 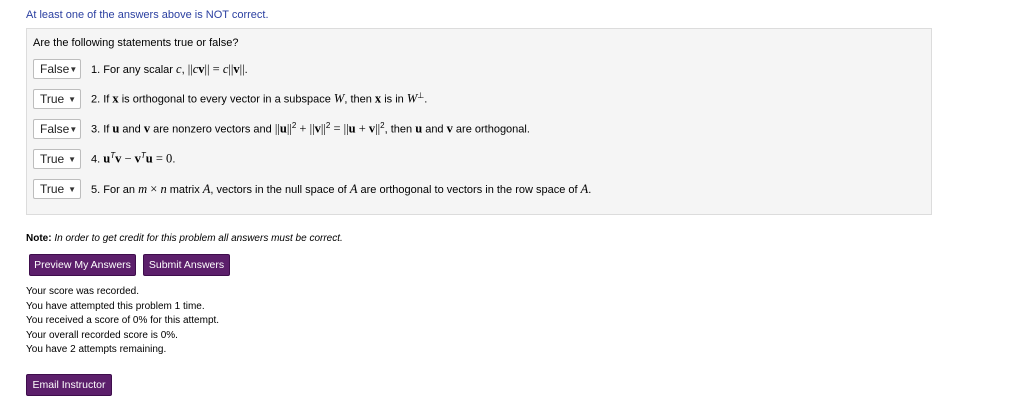 I want to click on statement-4-text: 4. uTv − vTu = 0., so click(x=133, y=158).